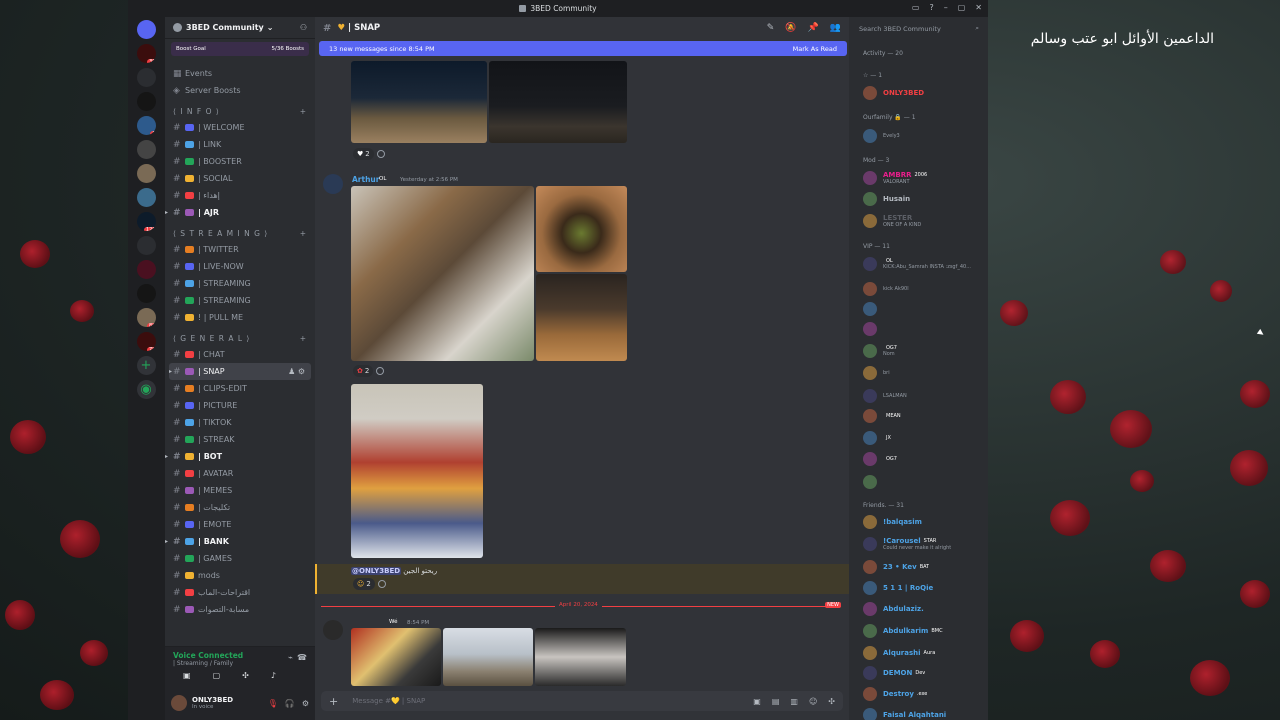 The height and width of the screenshot is (720, 1280). I want to click on member-item: LSALMAN, so click(923, 396).